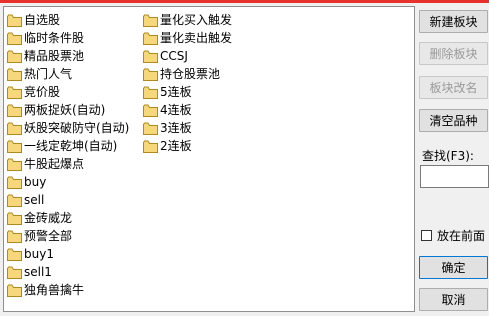 The width and height of the screenshot is (489, 316). Describe the element at coordinates (42, 20) in the screenshot. I see `block-list-item-label: 自选股` at that location.